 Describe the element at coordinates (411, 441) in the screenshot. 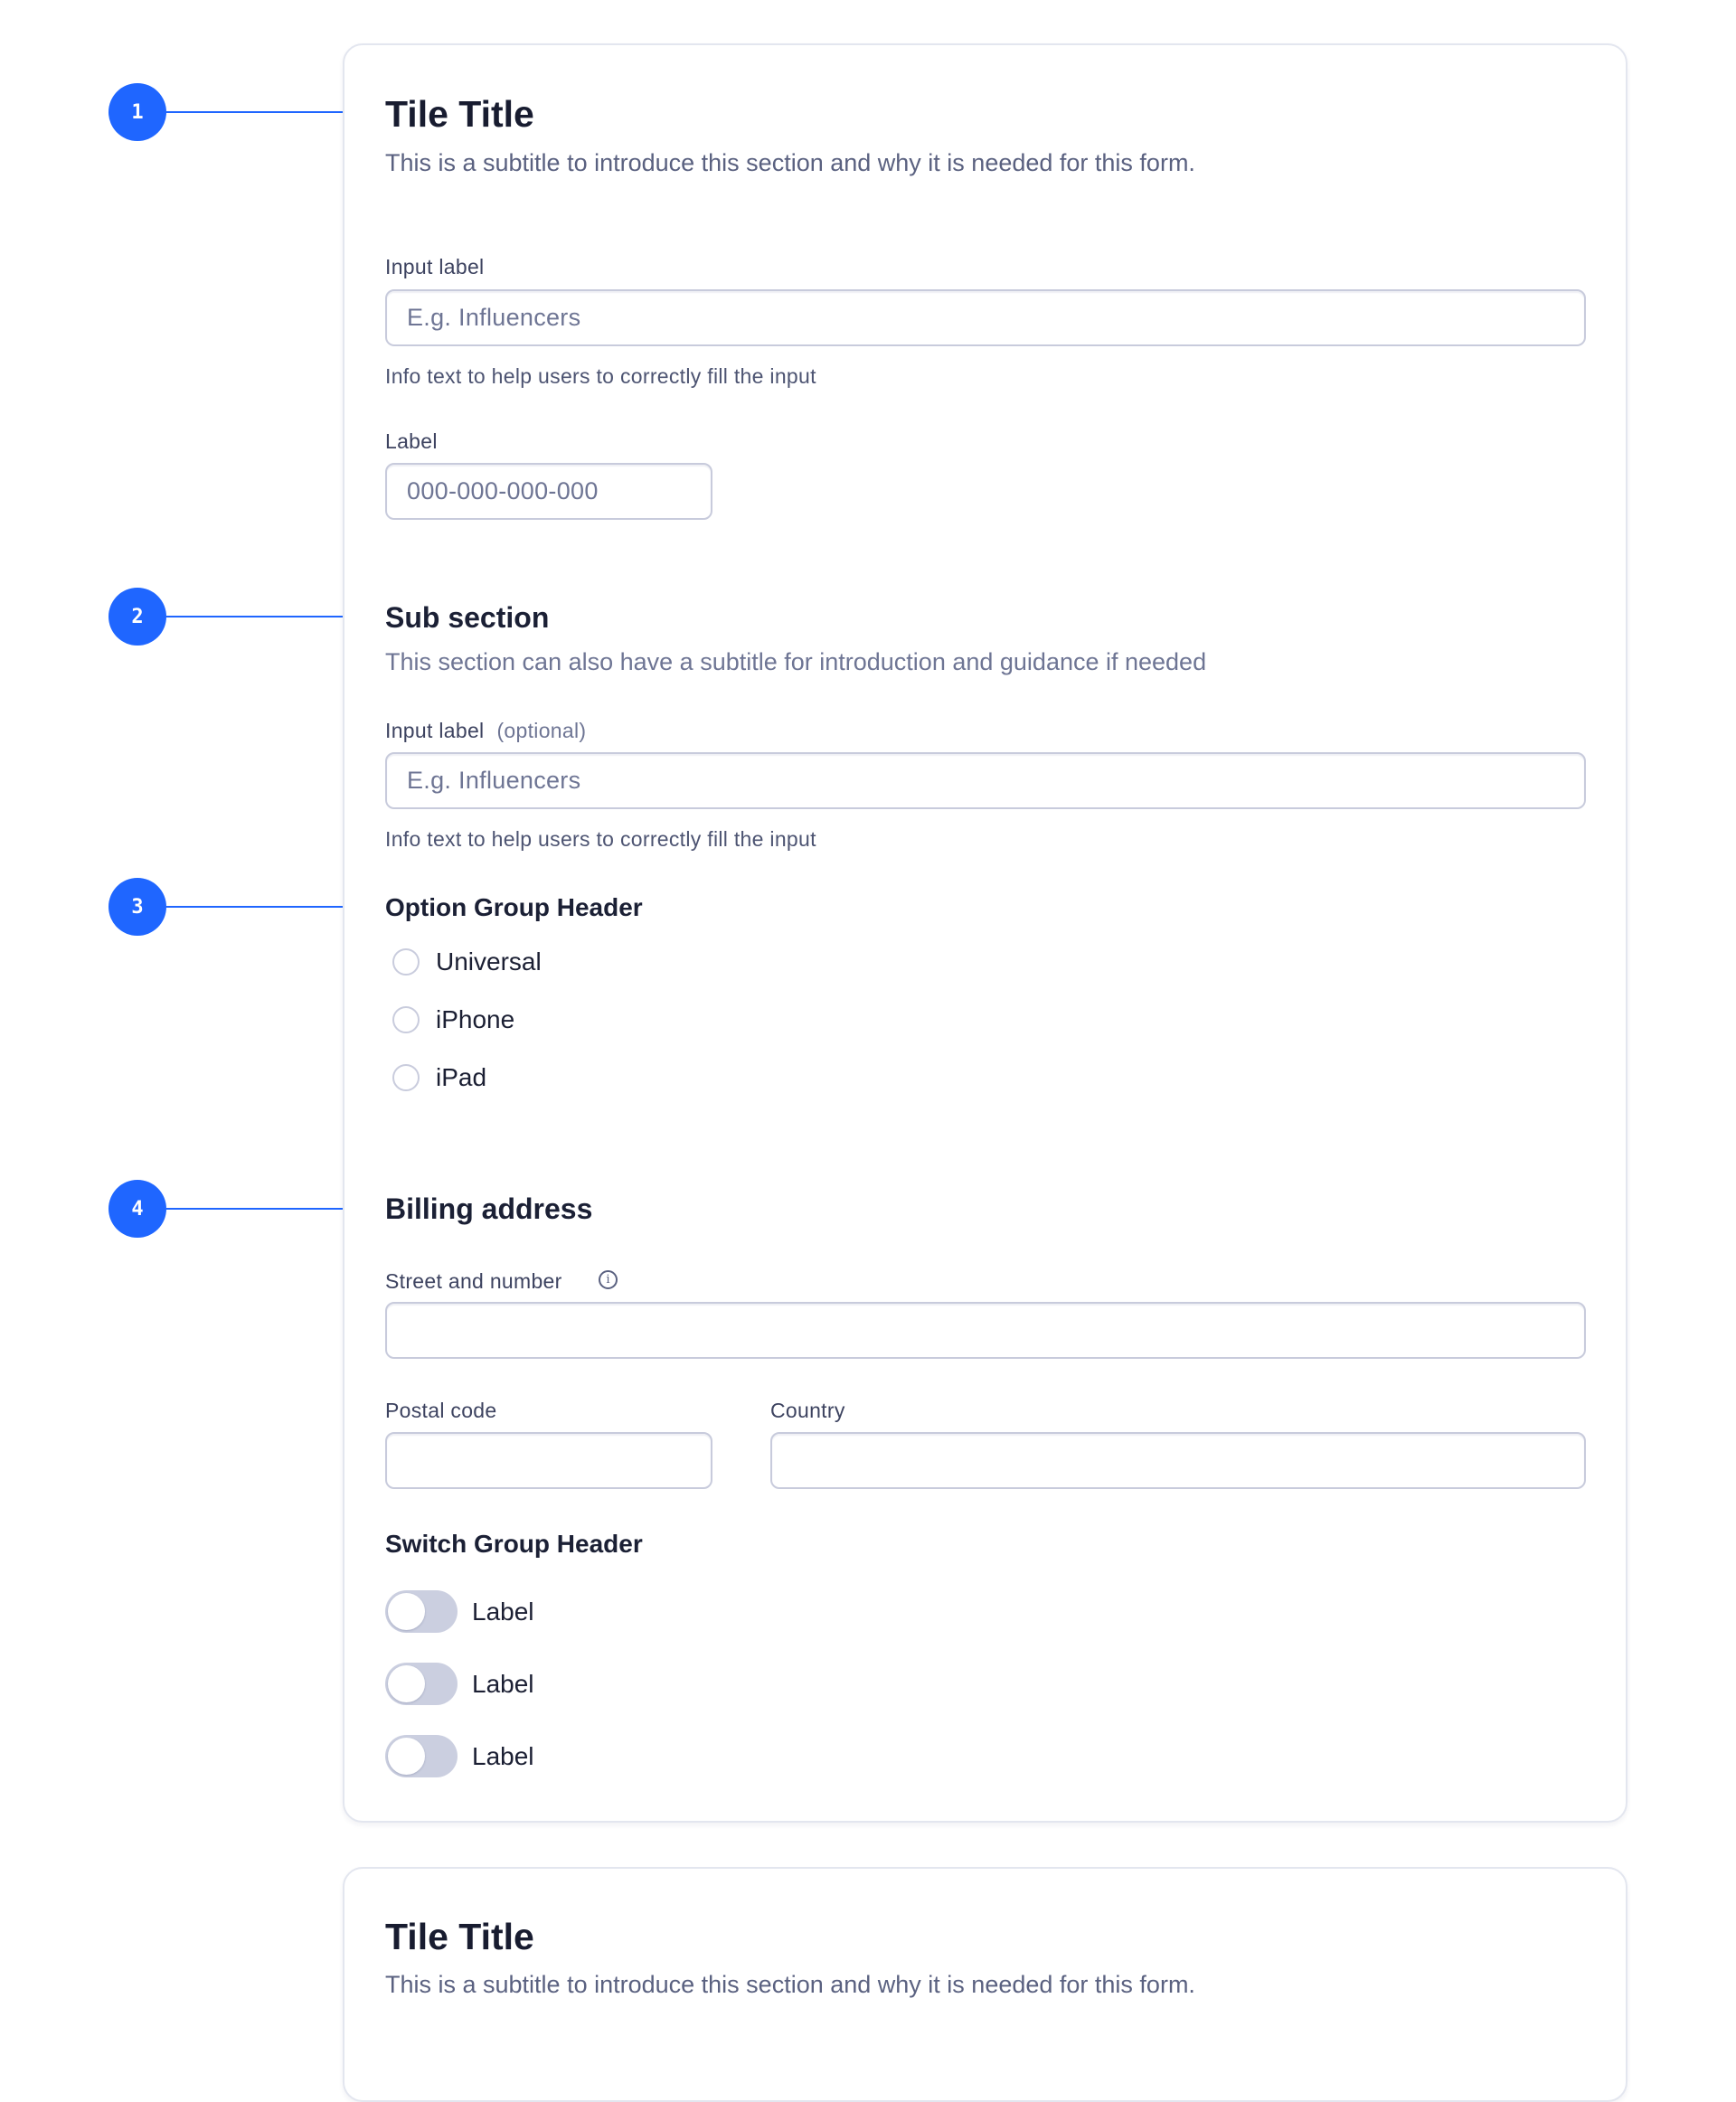

I see `number-label: Label` at that location.